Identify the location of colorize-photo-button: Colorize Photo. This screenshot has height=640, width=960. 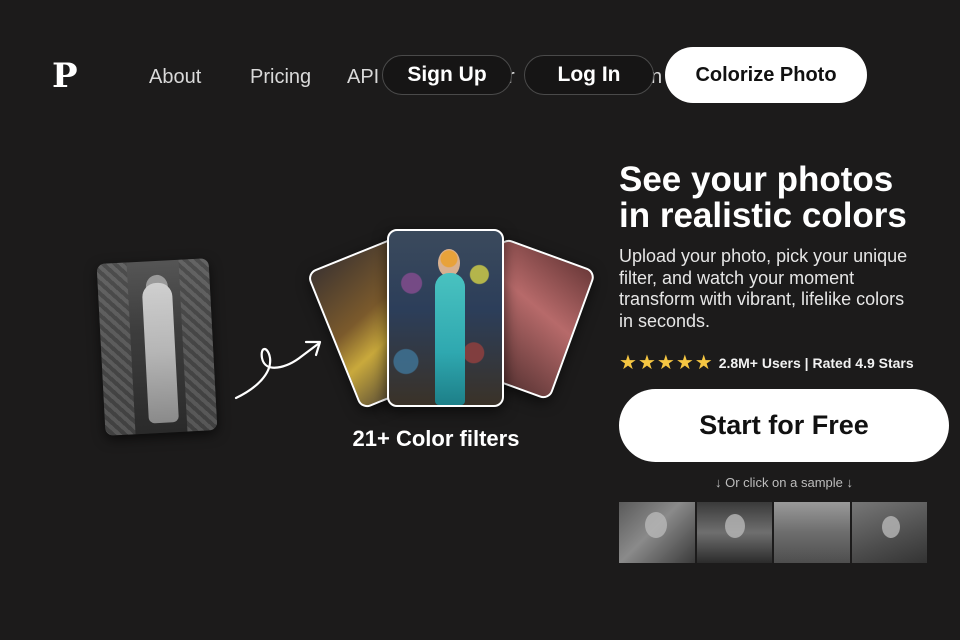
(766, 75).